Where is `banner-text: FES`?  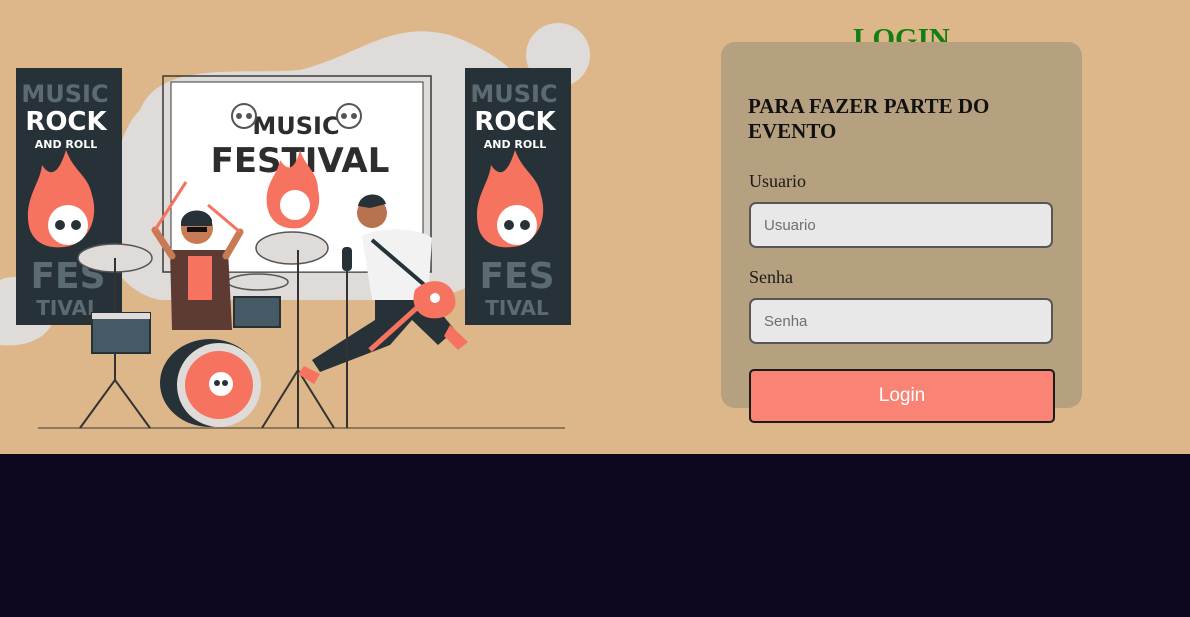 banner-text: FES is located at coordinates (516, 276).